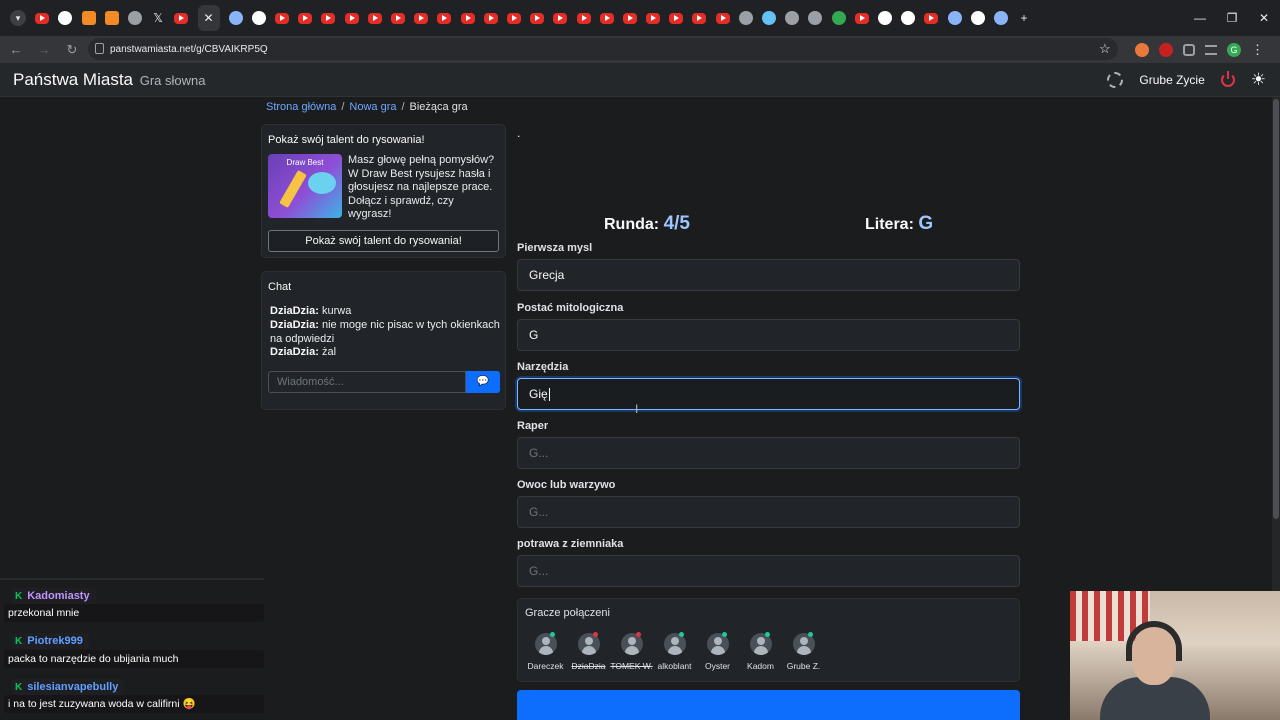 The width and height of the screenshot is (1280, 720). What do you see at coordinates (676, 223) in the screenshot?
I see `round-value: 4/5` at bounding box center [676, 223].